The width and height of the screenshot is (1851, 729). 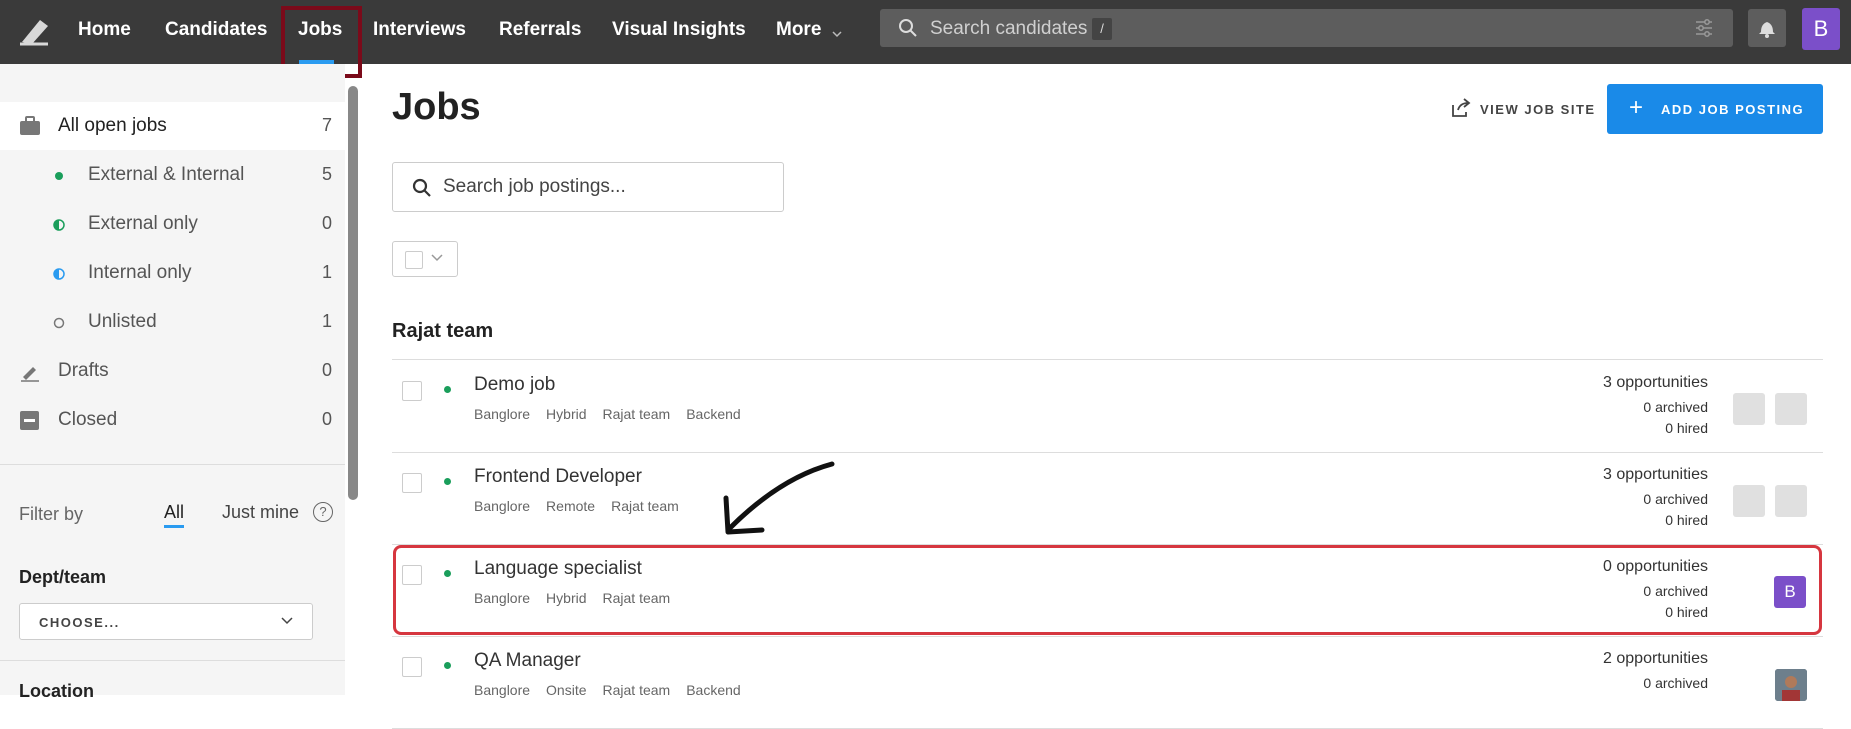 What do you see at coordinates (1636, 107) in the screenshot?
I see `plus-icon: +` at bounding box center [1636, 107].